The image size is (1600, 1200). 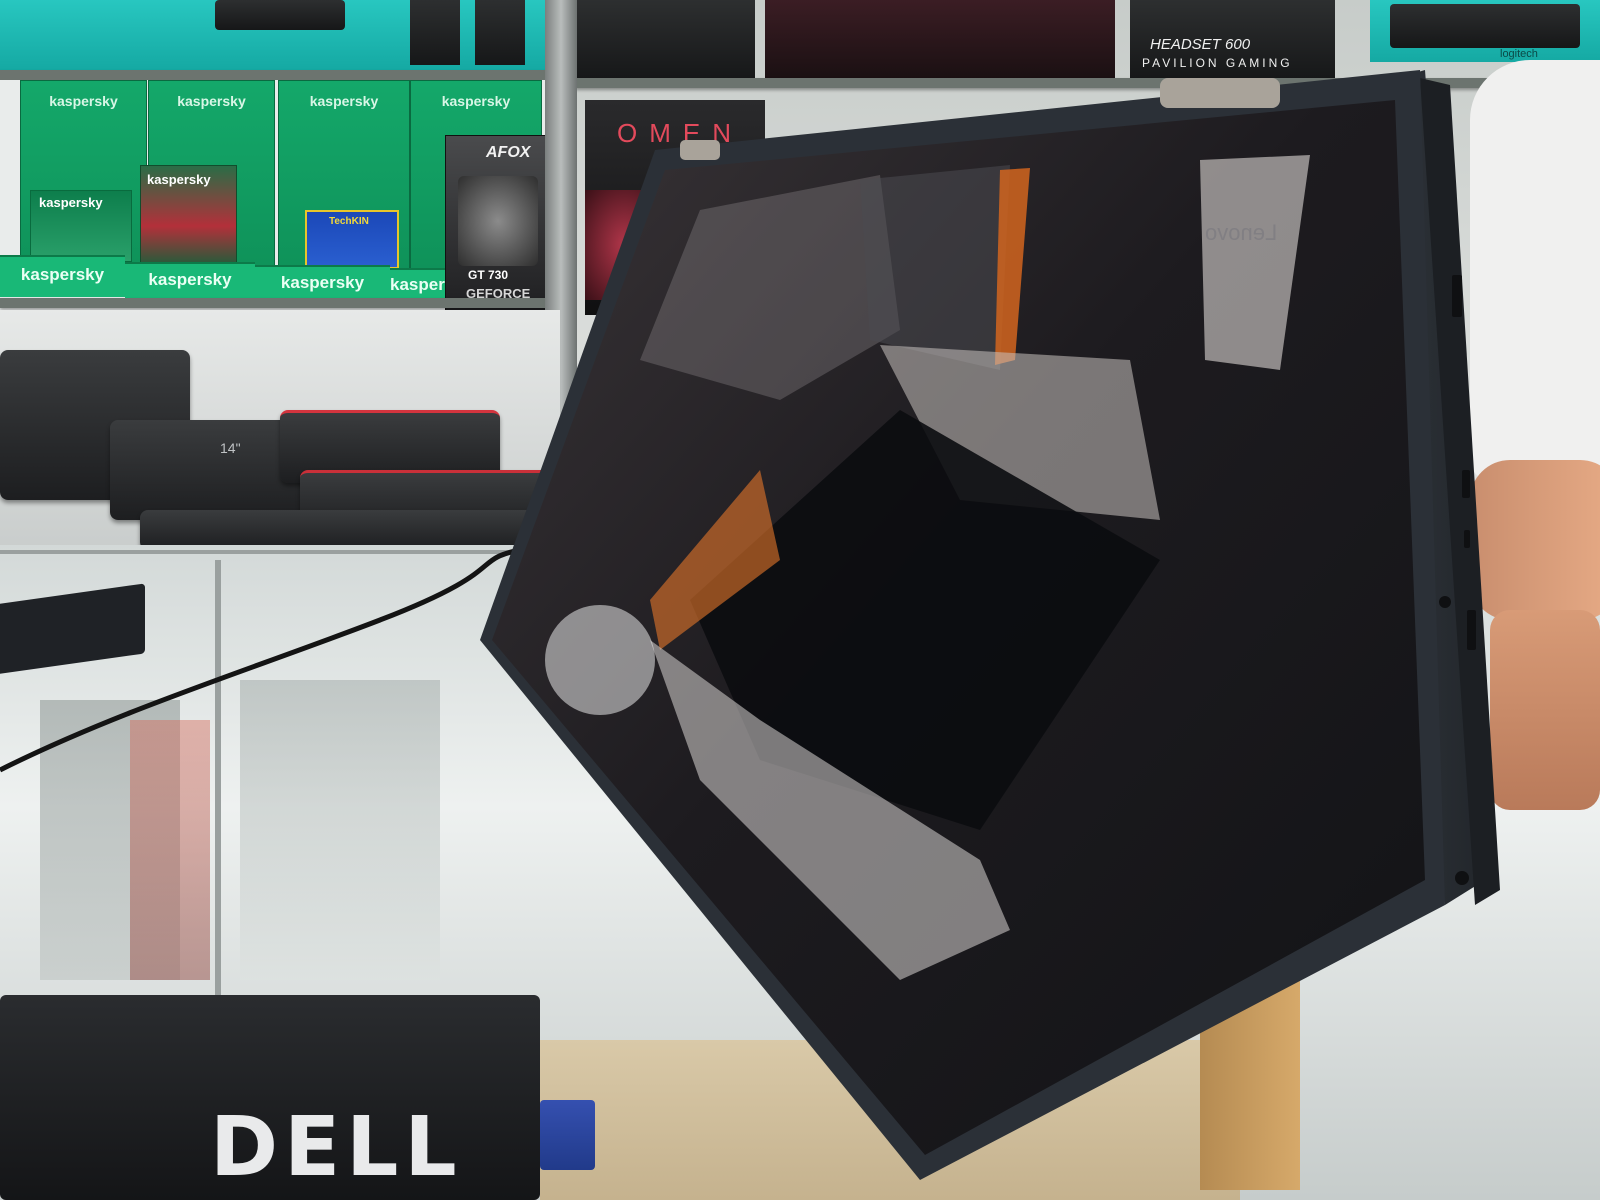 I want to click on audio-jack, so click(x=1445, y=602).